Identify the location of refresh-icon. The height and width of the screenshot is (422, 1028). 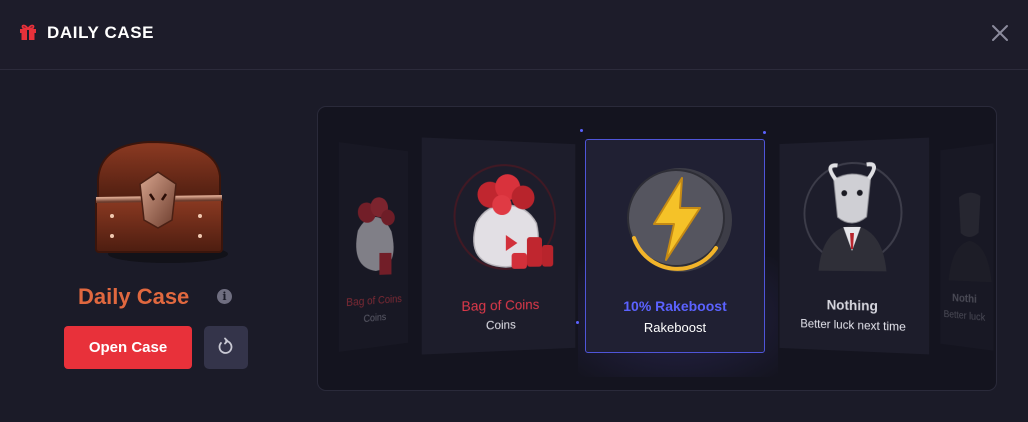
(226, 347).